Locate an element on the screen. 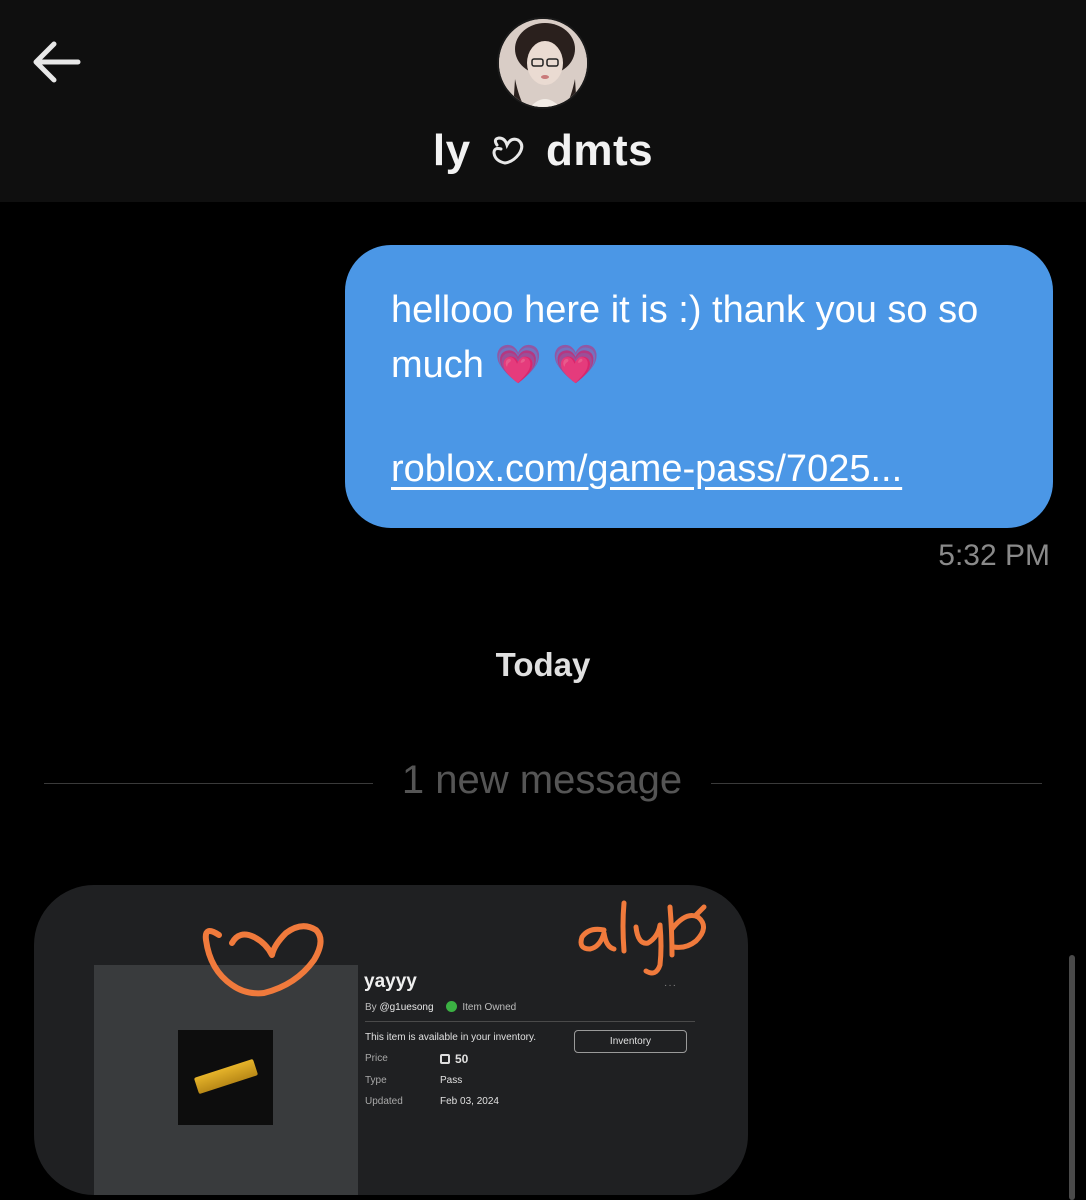 This screenshot has width=1086, height=1200. type-value: Pass is located at coordinates (451, 1080).